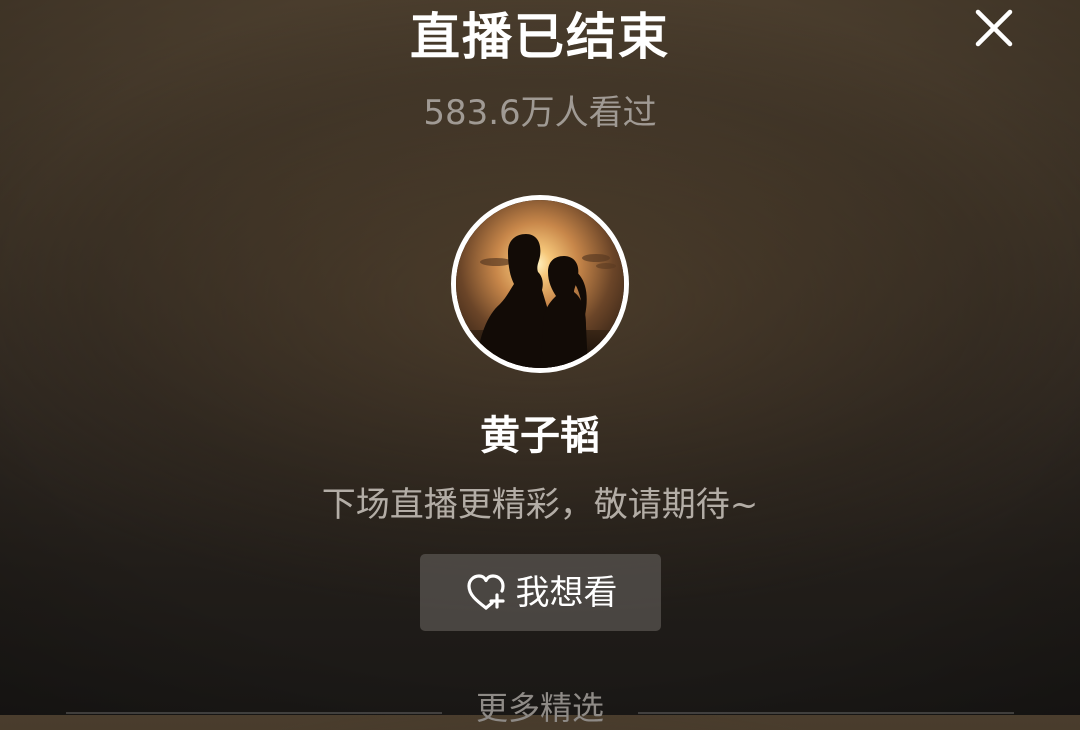 Image resolution: width=1080 pixels, height=730 pixels. I want to click on more-featured-label: 更多精选, so click(539, 708).